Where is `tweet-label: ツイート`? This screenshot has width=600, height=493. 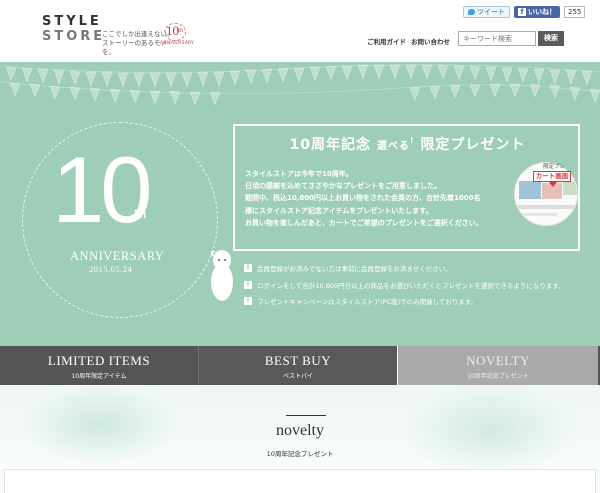 tweet-label: ツイート is located at coordinates (491, 12).